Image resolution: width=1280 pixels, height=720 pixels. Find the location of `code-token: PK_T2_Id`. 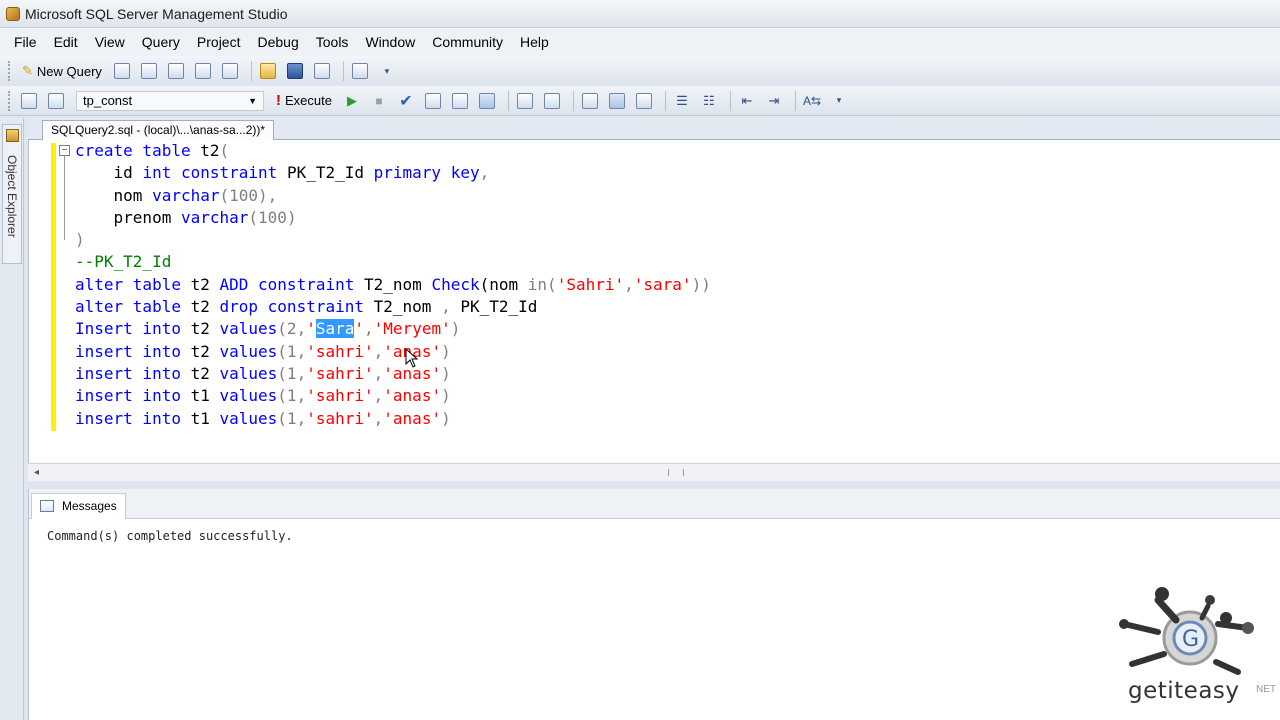

code-token: PK_T2_Id is located at coordinates (499, 307).